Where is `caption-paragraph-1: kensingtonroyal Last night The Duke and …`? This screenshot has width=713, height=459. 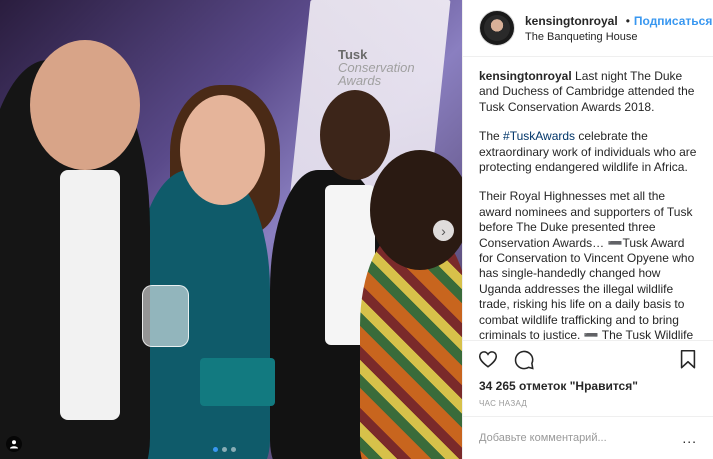
caption-paragraph-1: kensingtonroyal Last night The Duke and … is located at coordinates (588, 92).